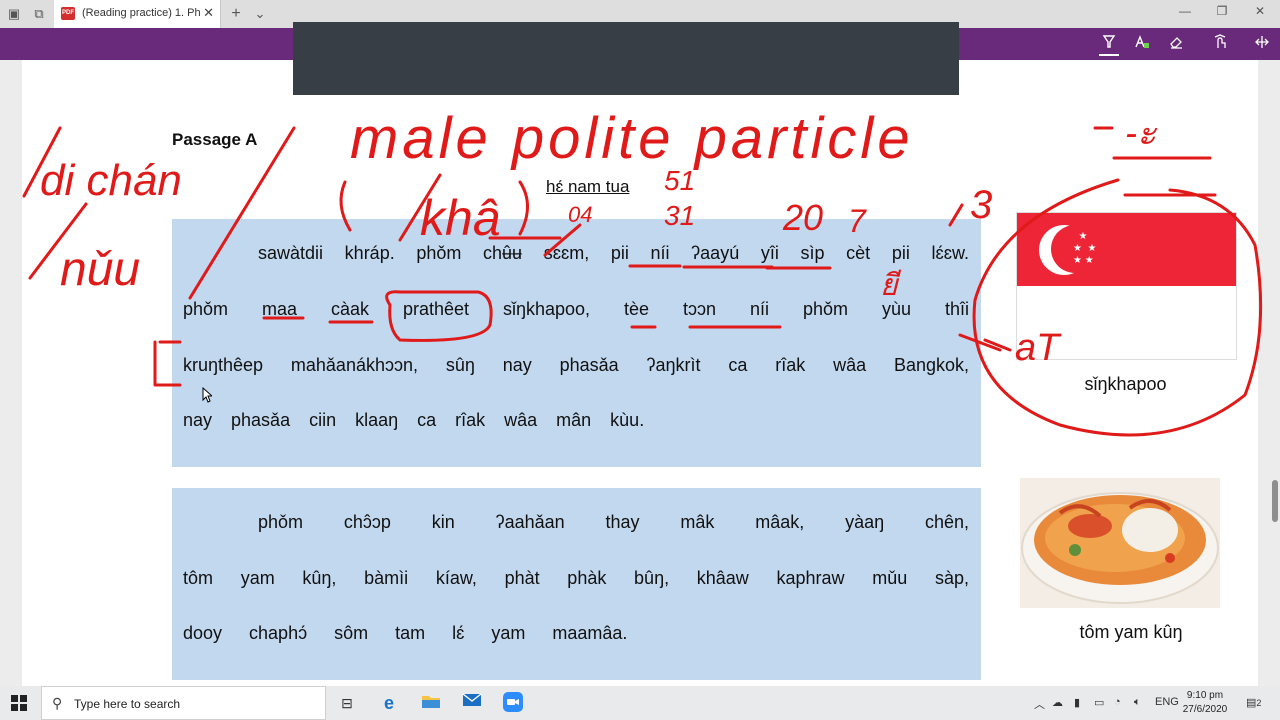 Image resolution: width=1280 pixels, height=720 pixels. I want to click on tabs-aside-icon: ⧉, so click(39, 14).